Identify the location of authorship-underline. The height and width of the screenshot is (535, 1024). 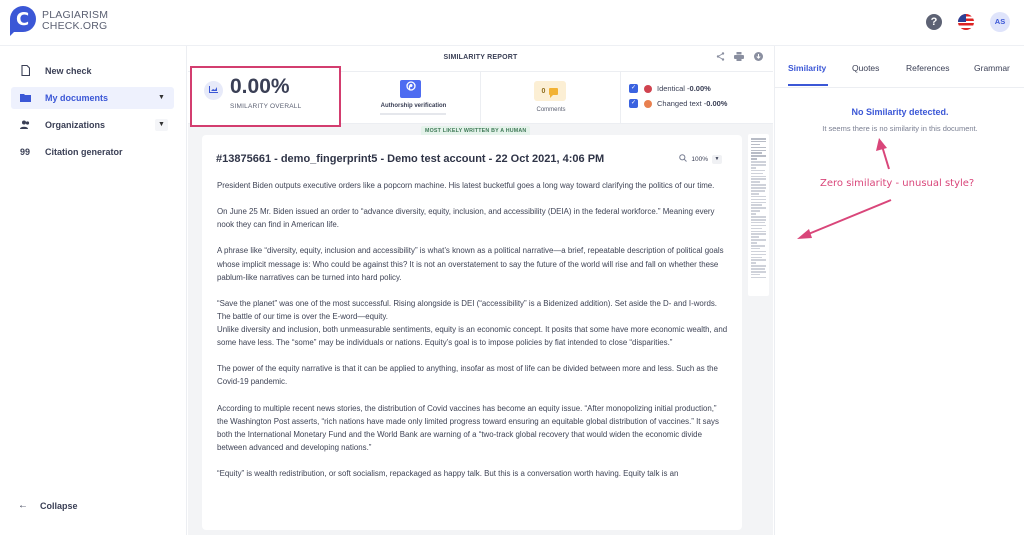
(413, 114).